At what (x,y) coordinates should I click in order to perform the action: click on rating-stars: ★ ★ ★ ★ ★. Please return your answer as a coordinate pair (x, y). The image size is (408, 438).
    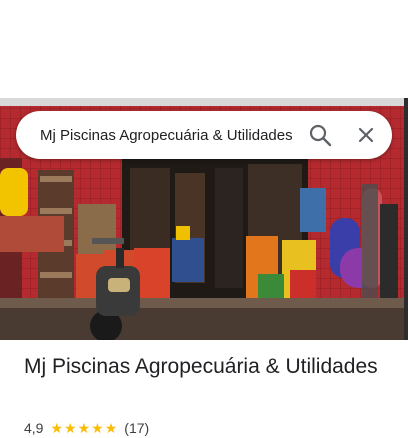
    Looking at the image, I should click on (84, 428).